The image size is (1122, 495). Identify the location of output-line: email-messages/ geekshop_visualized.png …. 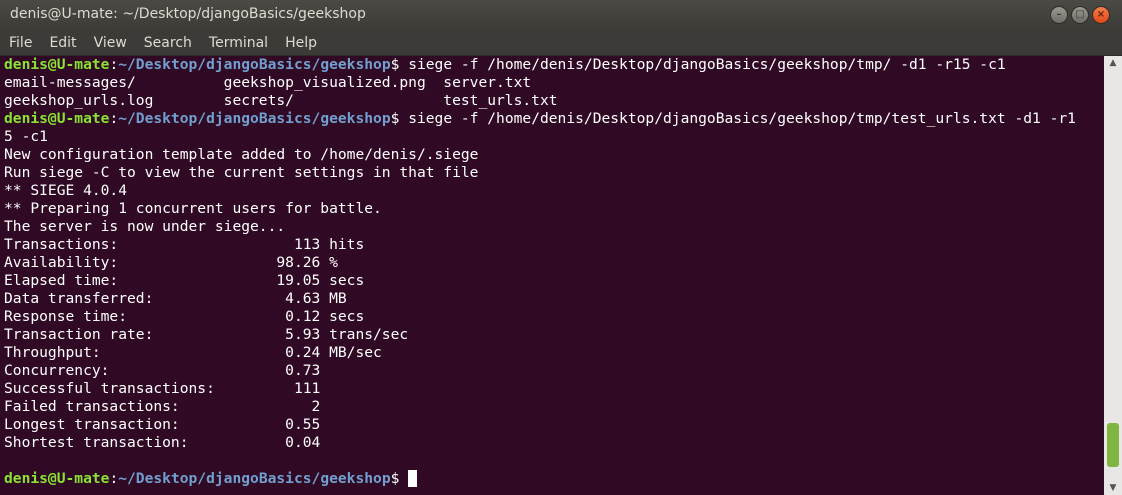
(268, 82).